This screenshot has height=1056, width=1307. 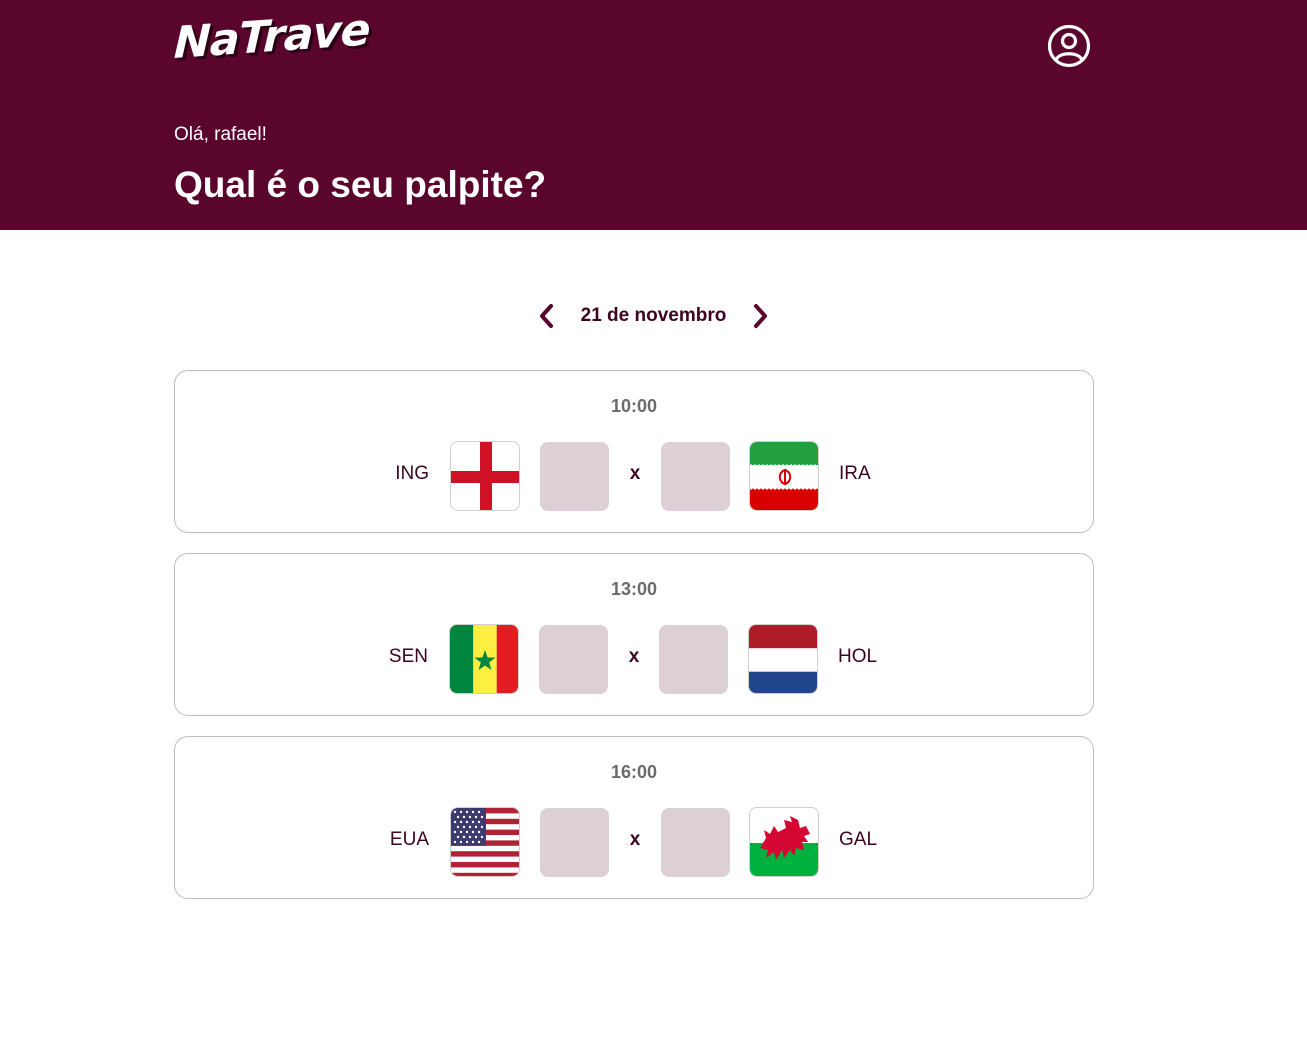 What do you see at coordinates (272, 36) in the screenshot?
I see `app-logo: NaTrave` at bounding box center [272, 36].